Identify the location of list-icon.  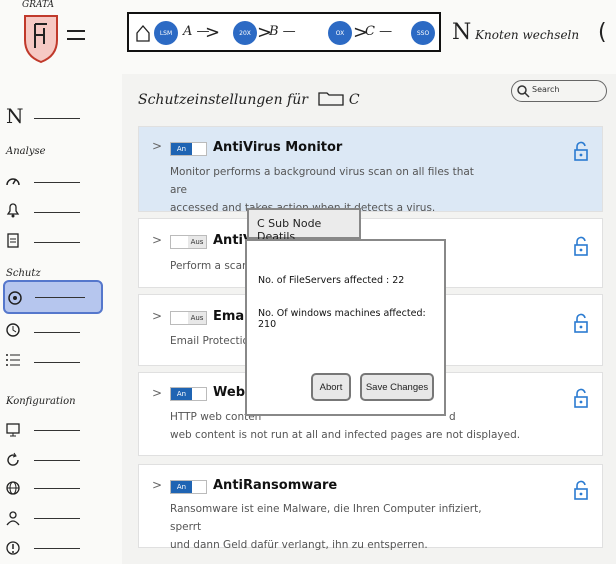
(13, 360).